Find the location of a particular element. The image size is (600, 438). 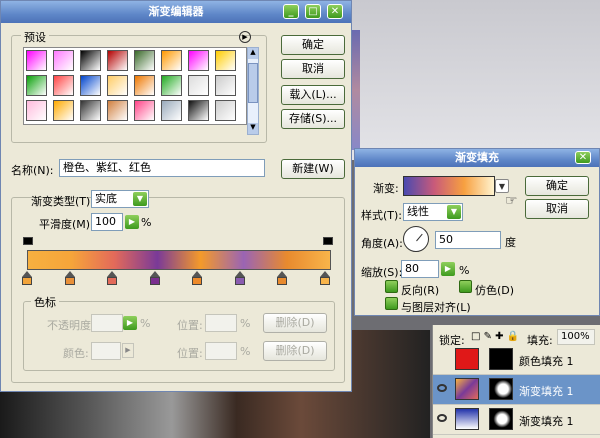

color-field is located at coordinates (106, 351).